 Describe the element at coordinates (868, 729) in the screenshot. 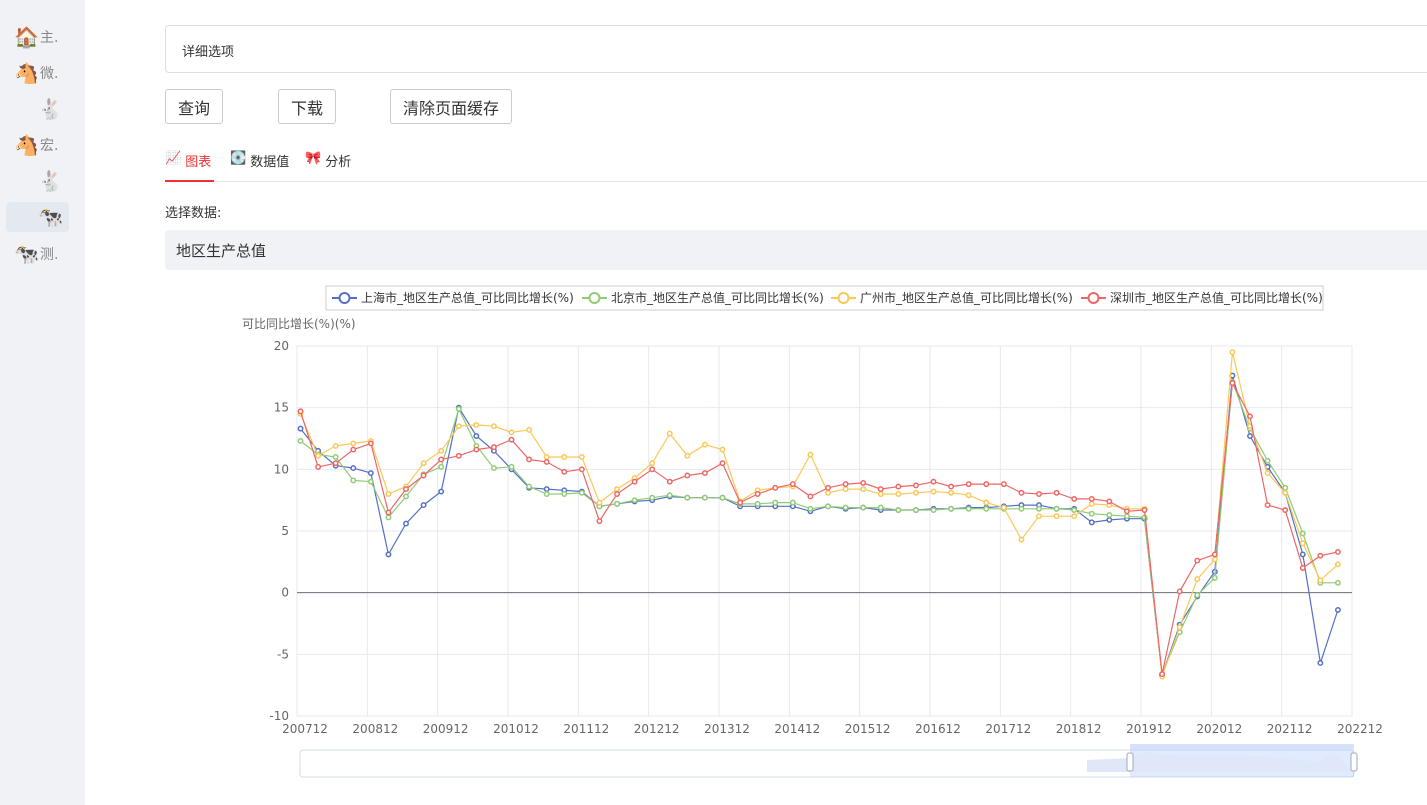

I see `x-tick-label: 201512` at that location.